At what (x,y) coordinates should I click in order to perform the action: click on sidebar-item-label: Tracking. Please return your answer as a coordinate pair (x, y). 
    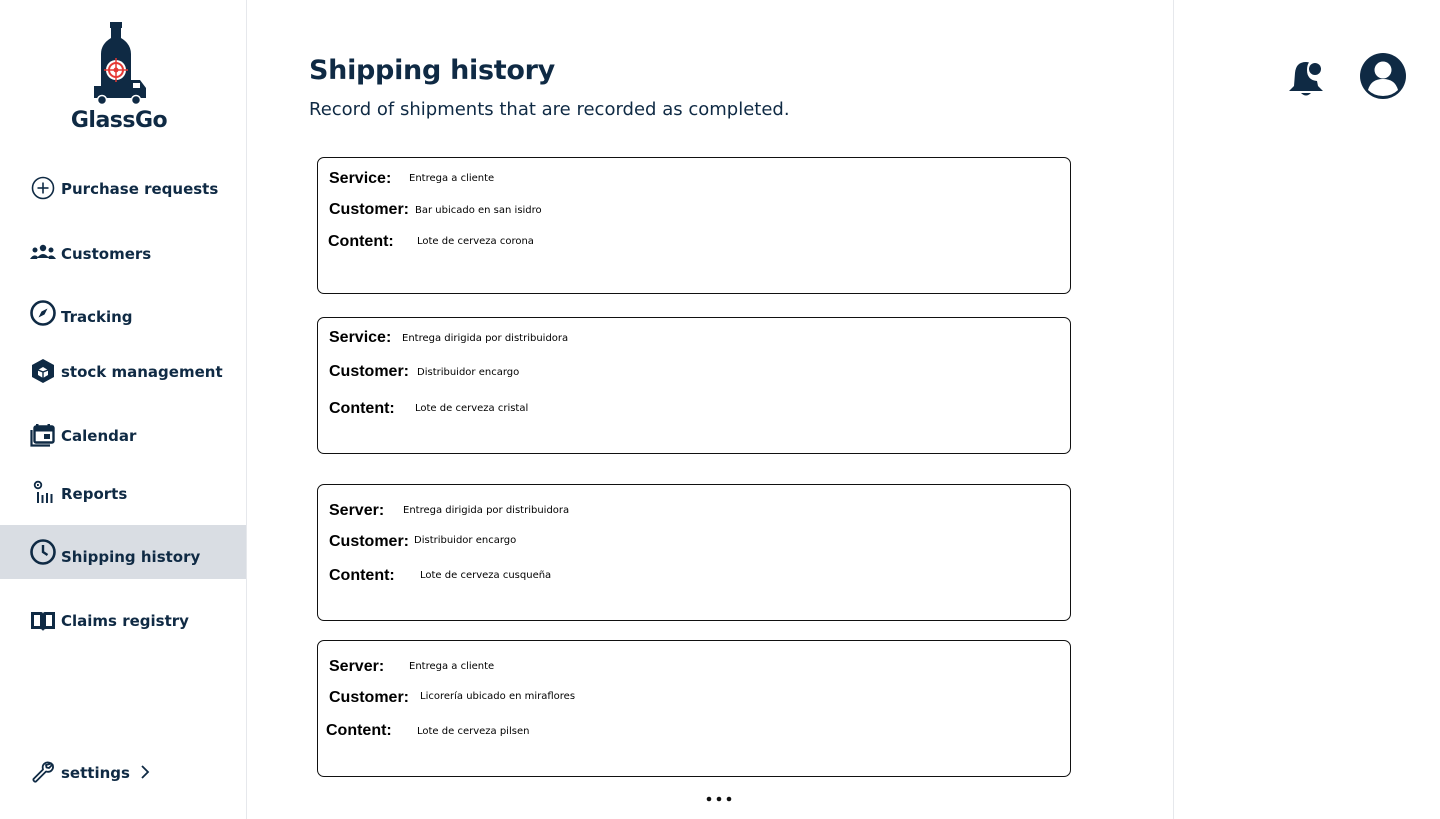
    Looking at the image, I should click on (97, 317).